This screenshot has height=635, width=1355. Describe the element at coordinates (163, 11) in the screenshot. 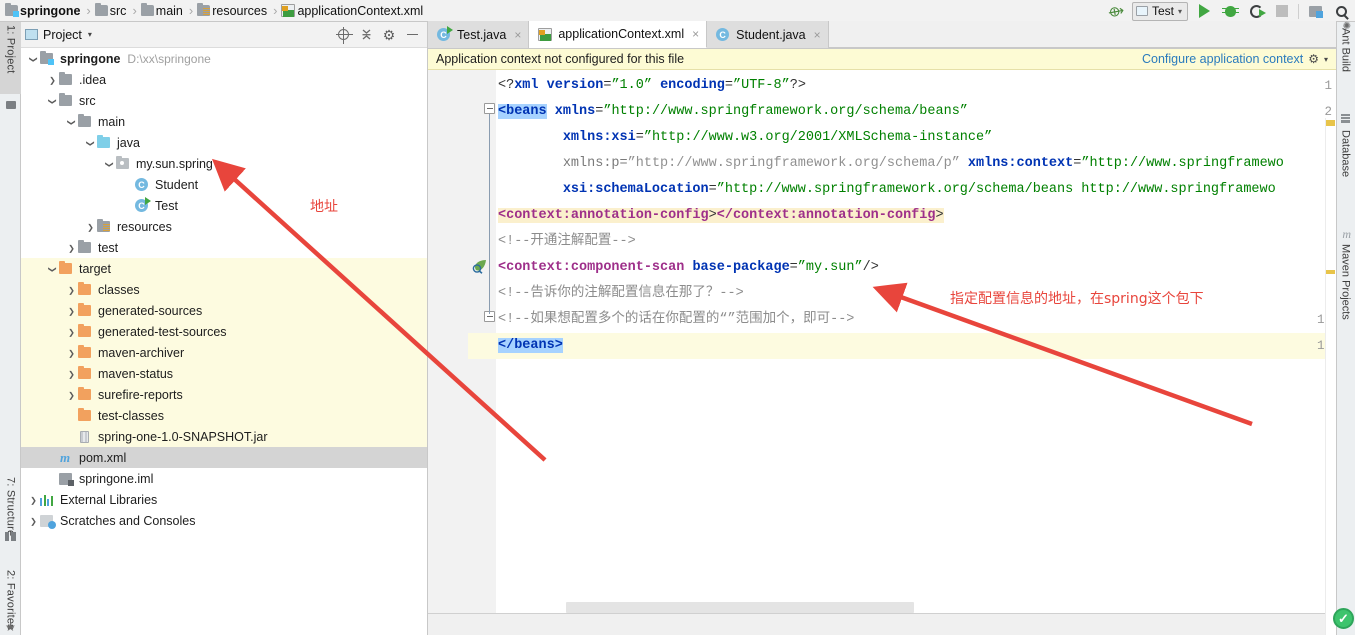

I see `breadcrumb-item-main: main` at that location.